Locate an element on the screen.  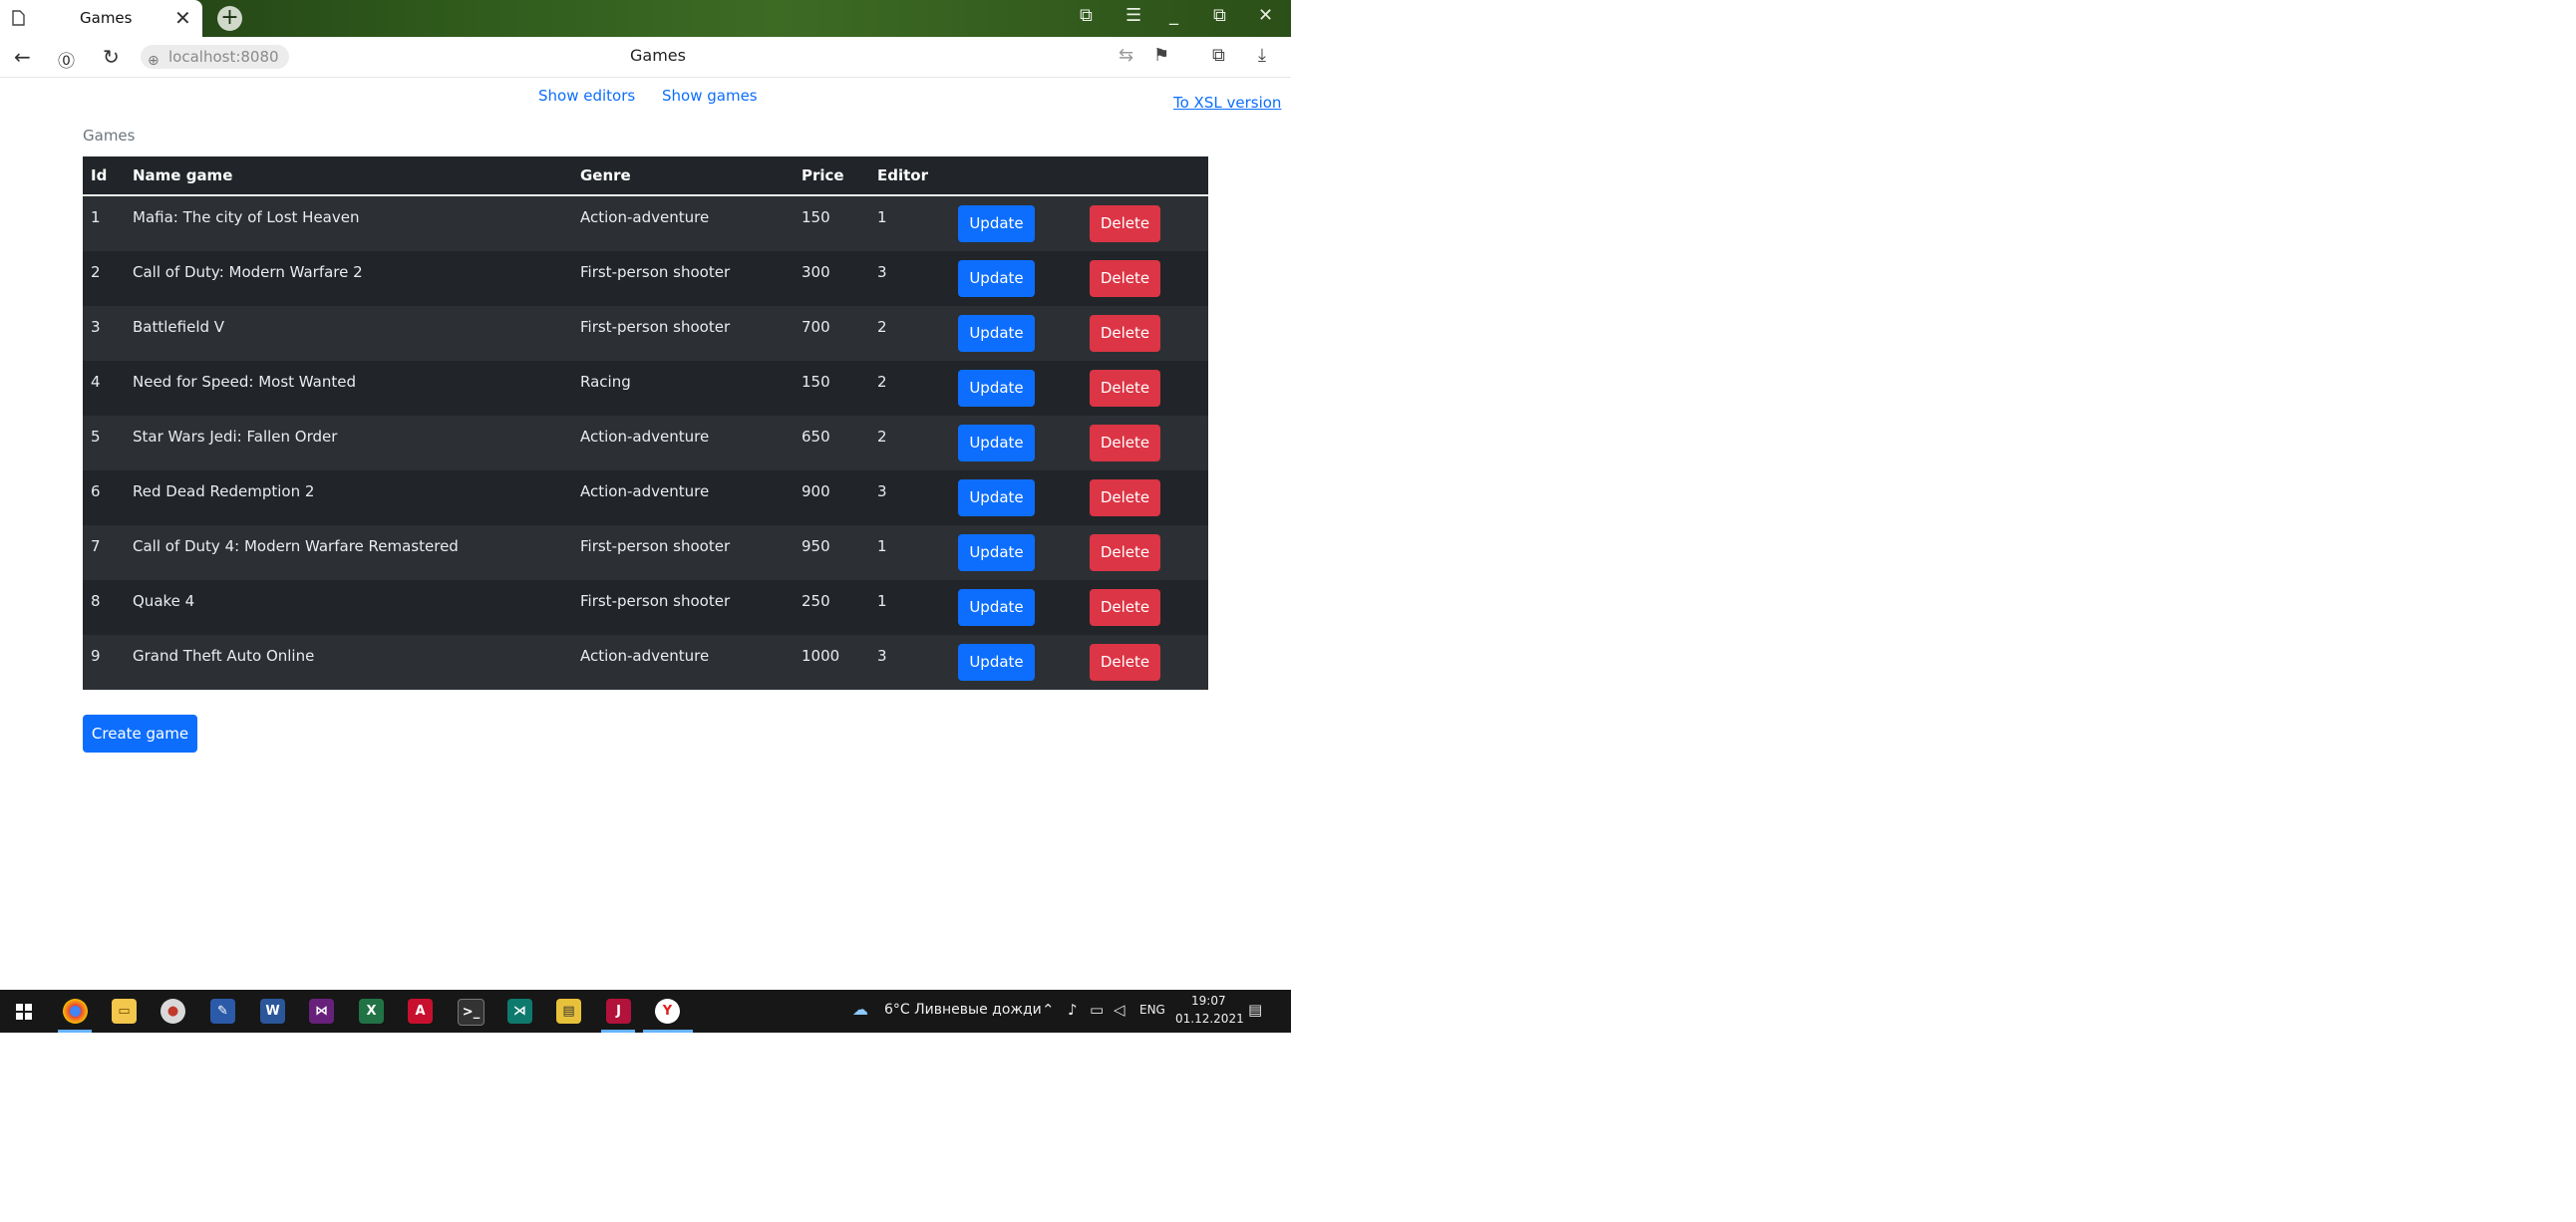
tabs-icon: ⧉ is located at coordinates (1086, 15).